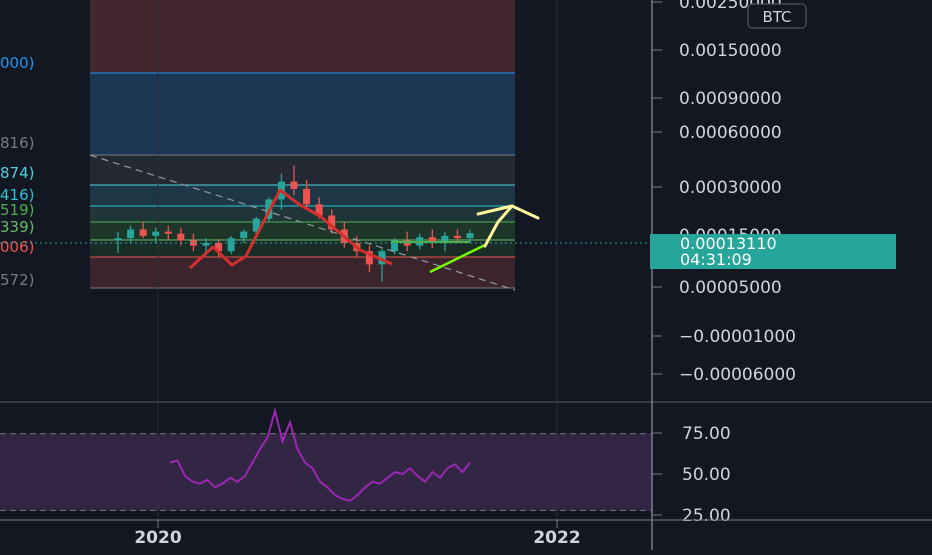  I want to click on fib-level-label: 519), so click(17, 210).